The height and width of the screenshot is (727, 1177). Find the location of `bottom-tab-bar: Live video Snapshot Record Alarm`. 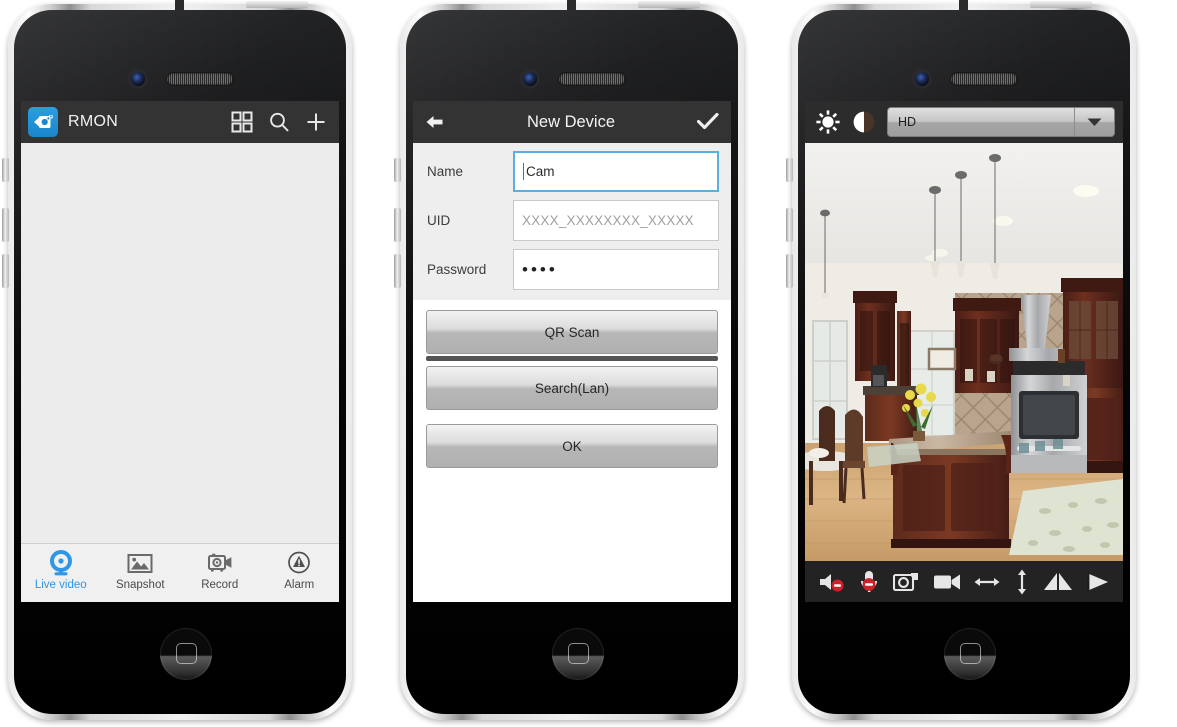

bottom-tab-bar: Live video Snapshot Record Alarm is located at coordinates (180, 572).